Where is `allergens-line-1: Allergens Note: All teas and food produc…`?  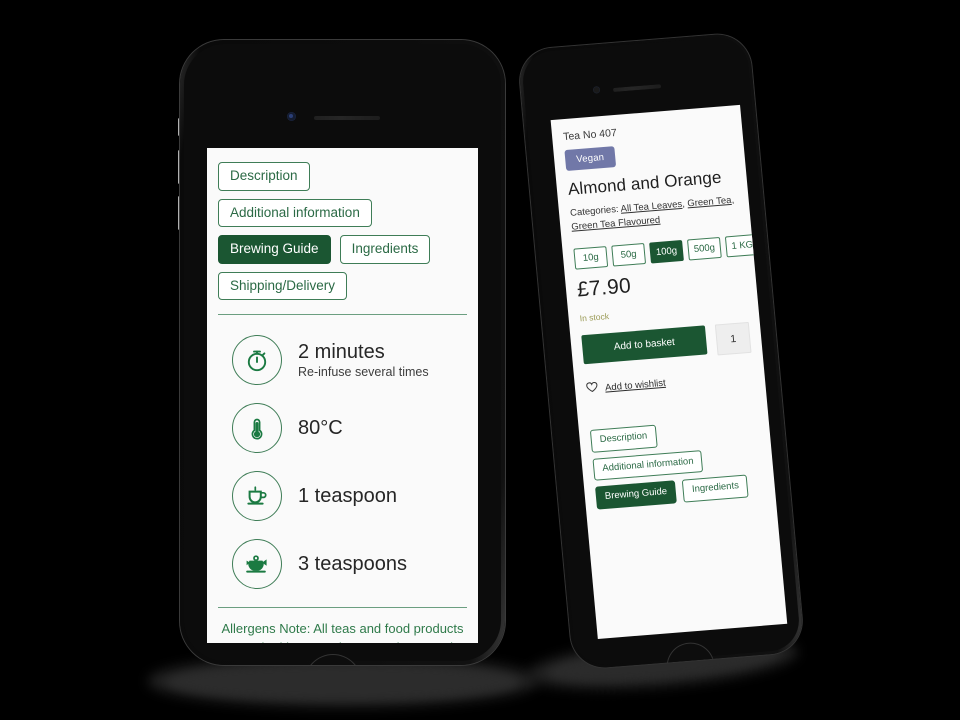
allergens-line-1: Allergens Note: All teas and food produc… is located at coordinates (342, 628).